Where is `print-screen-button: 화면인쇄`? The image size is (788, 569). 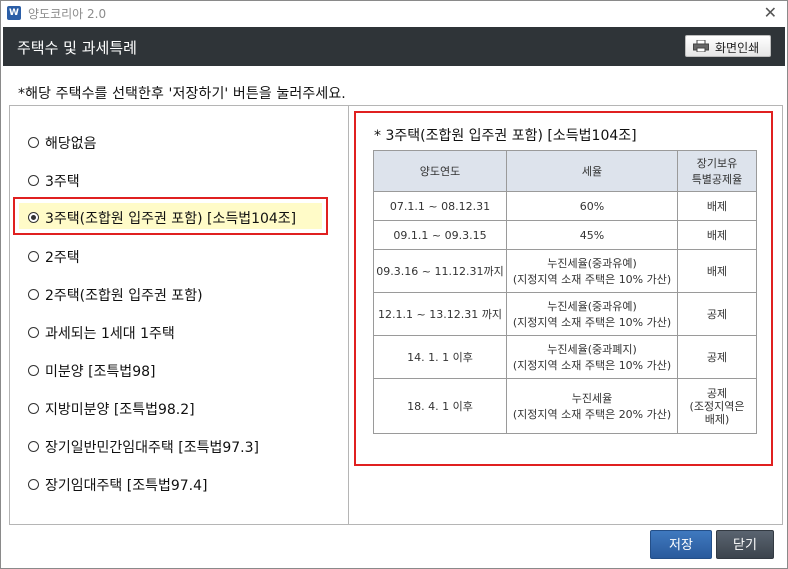
print-screen-button: 화면인쇄 is located at coordinates (728, 46).